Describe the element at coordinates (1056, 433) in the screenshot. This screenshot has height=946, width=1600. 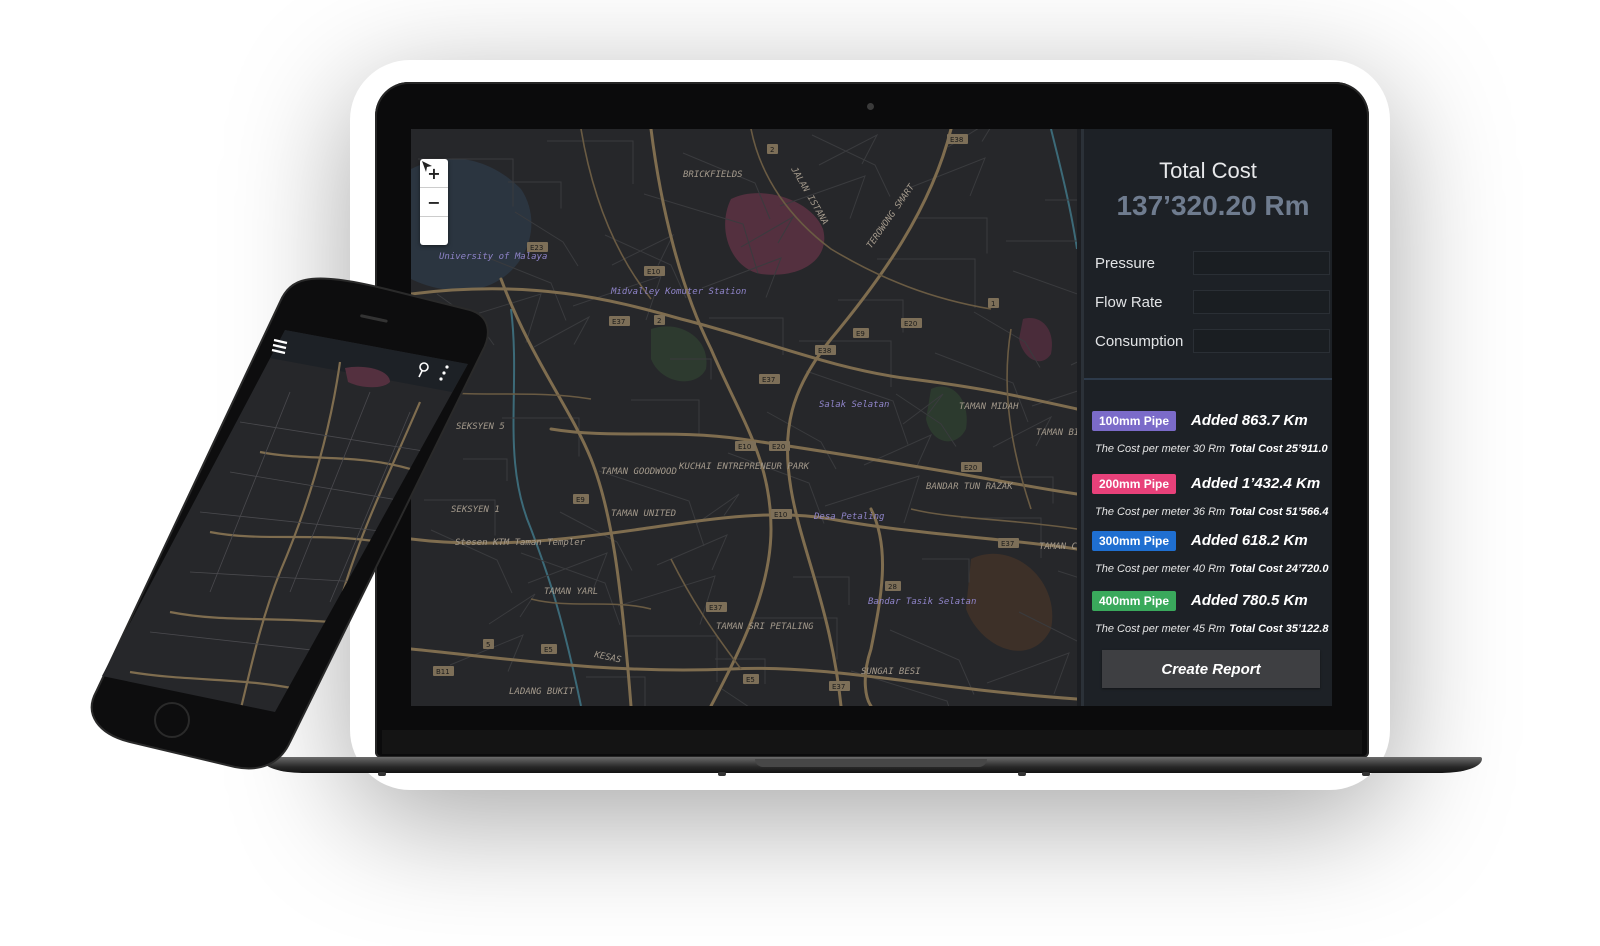
I see `map-place-label: TAMAN BILLION` at that location.